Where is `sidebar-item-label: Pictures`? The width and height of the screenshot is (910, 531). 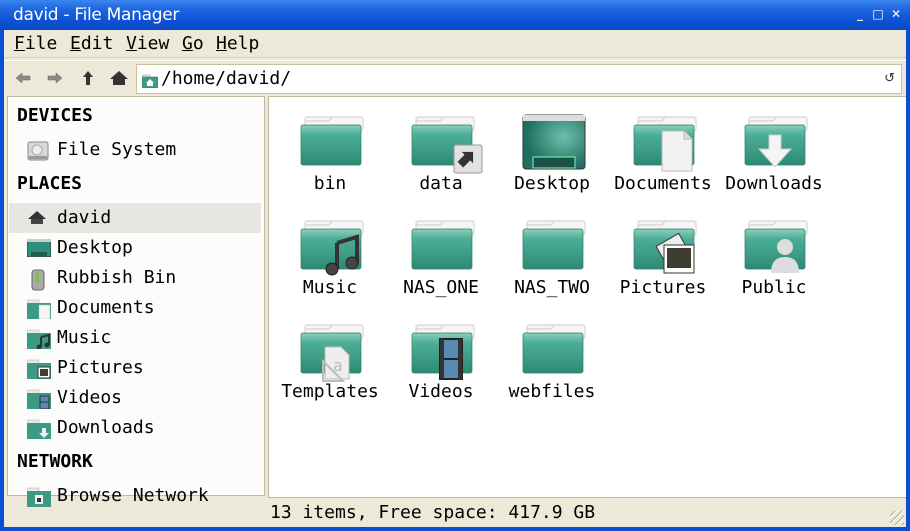
sidebar-item-label: Pictures is located at coordinates (100, 367).